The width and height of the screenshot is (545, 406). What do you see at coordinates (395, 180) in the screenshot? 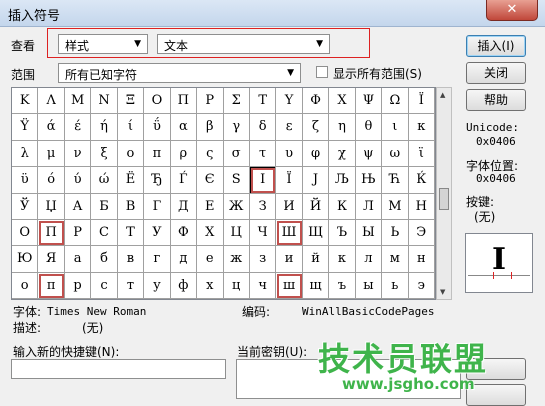
I see `grid-cell: Ћ` at bounding box center [395, 180].